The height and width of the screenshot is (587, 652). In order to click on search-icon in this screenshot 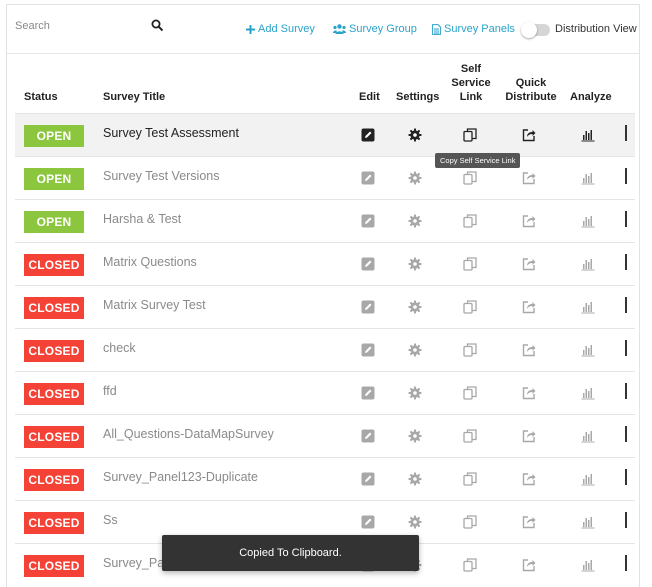, I will do `click(157, 25)`.